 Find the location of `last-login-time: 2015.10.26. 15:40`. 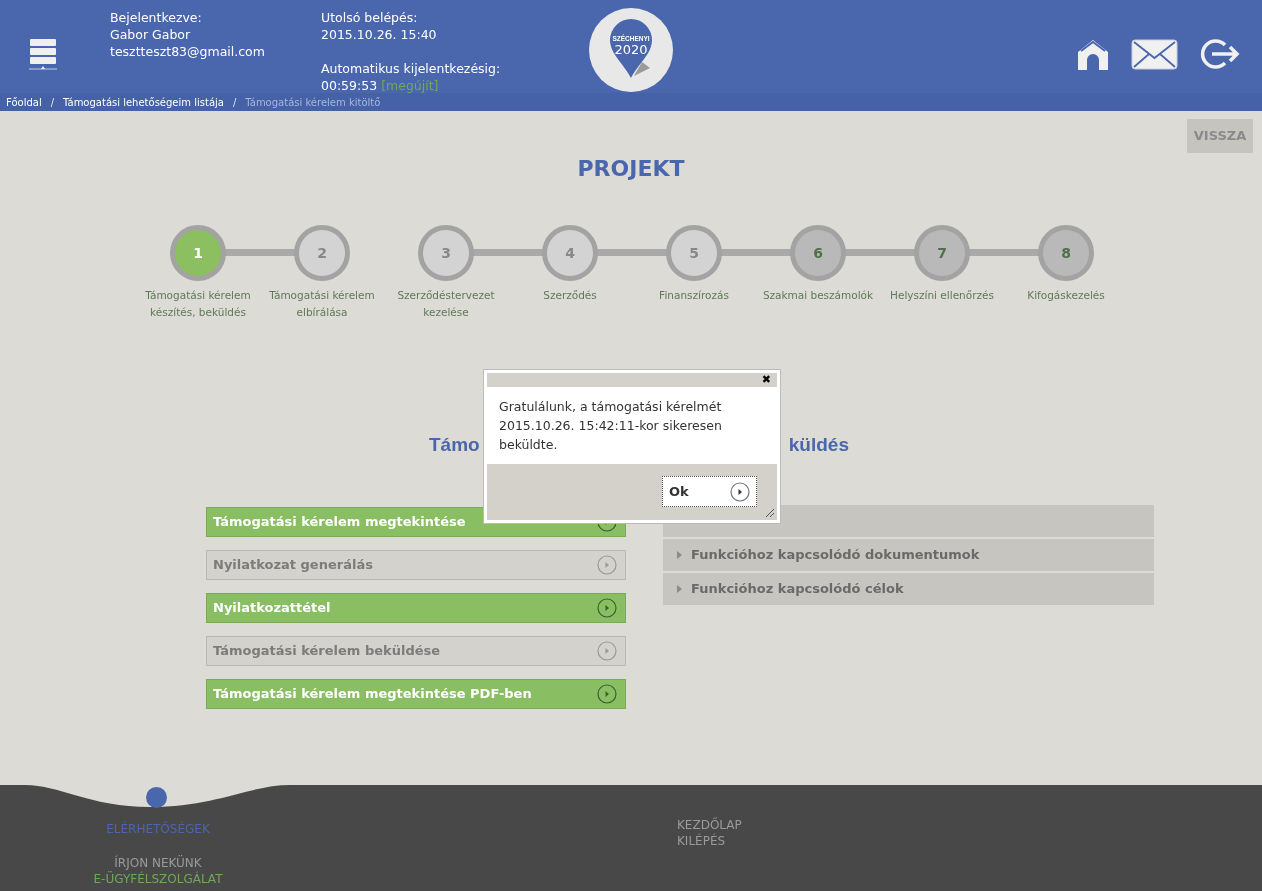

last-login-time: 2015.10.26. 15:40 is located at coordinates (379, 34).